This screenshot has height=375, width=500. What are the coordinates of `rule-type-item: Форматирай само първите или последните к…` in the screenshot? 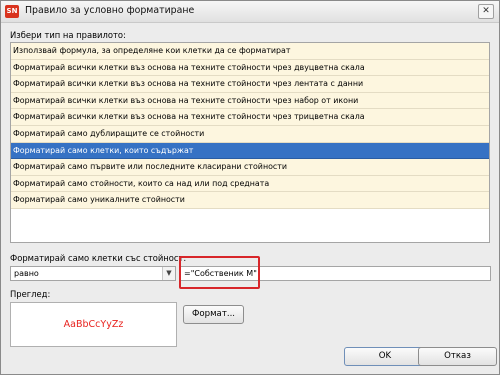 It's located at (250, 167).